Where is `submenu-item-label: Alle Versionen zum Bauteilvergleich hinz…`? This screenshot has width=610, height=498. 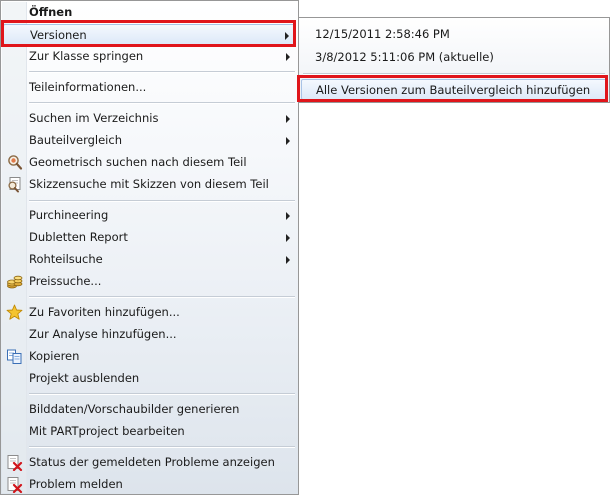
submenu-item-label: Alle Versionen zum Bauteilvergleich hinz… is located at coordinates (453, 90).